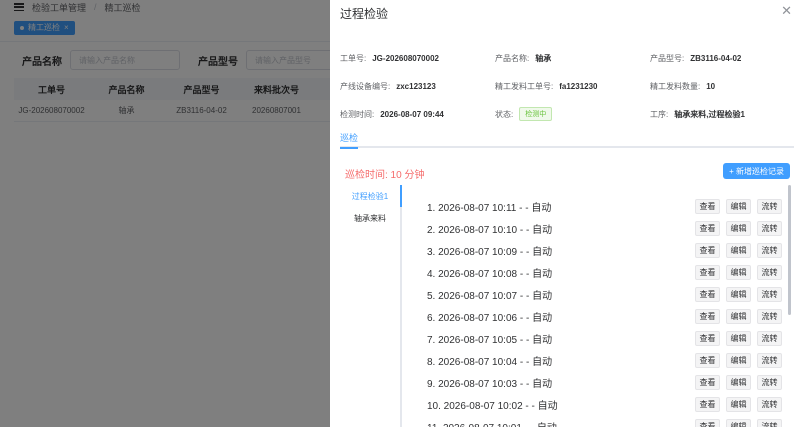 This screenshot has width=800, height=427. What do you see at coordinates (675, 86) in the screenshot?
I see `info-label: 精工发料数量:` at bounding box center [675, 86].